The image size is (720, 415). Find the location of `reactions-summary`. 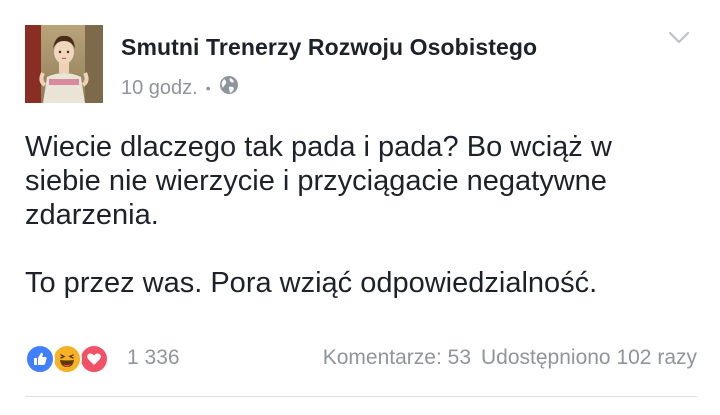

reactions-summary is located at coordinates (75, 359).